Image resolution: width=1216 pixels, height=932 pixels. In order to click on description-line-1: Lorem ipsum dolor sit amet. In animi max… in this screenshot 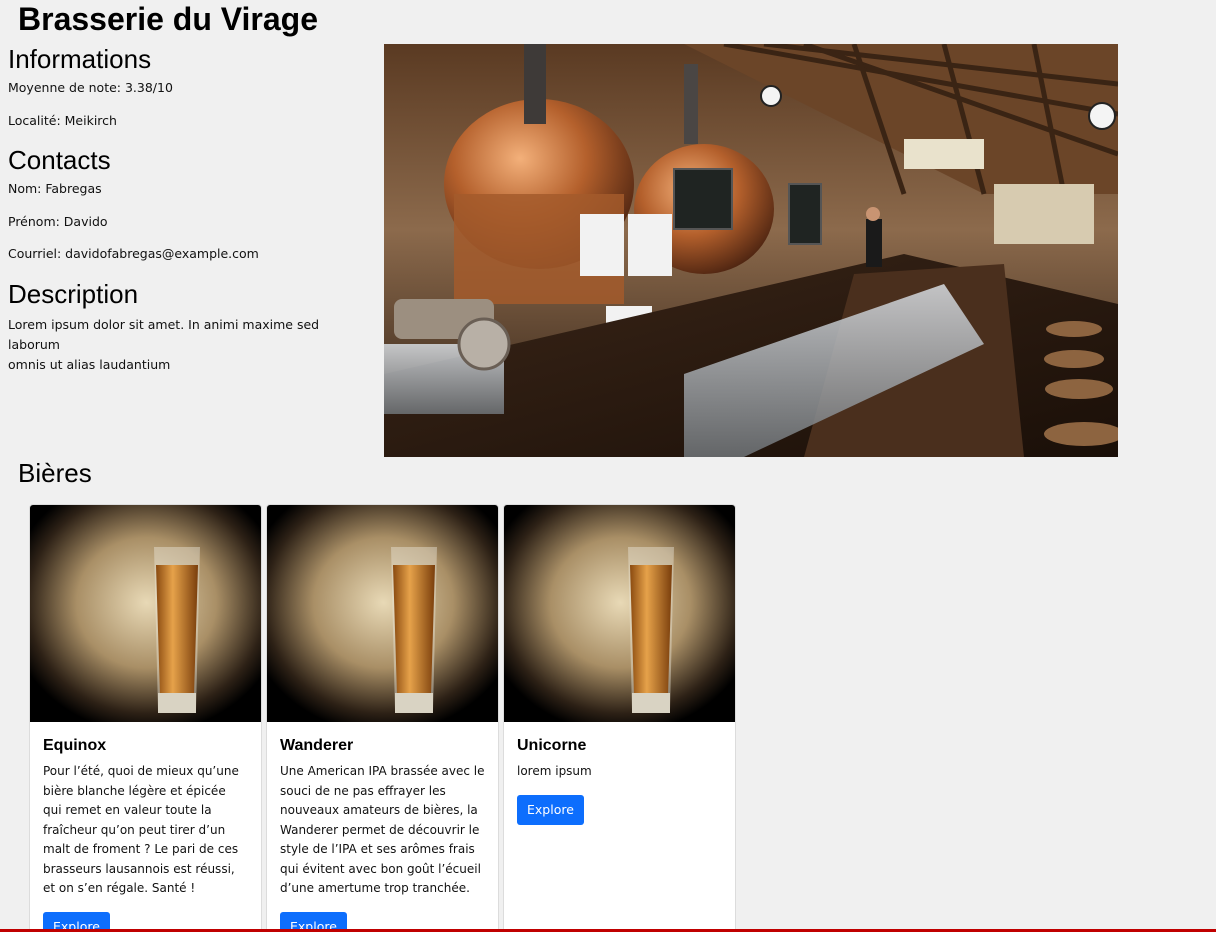, I will do `click(164, 334)`.